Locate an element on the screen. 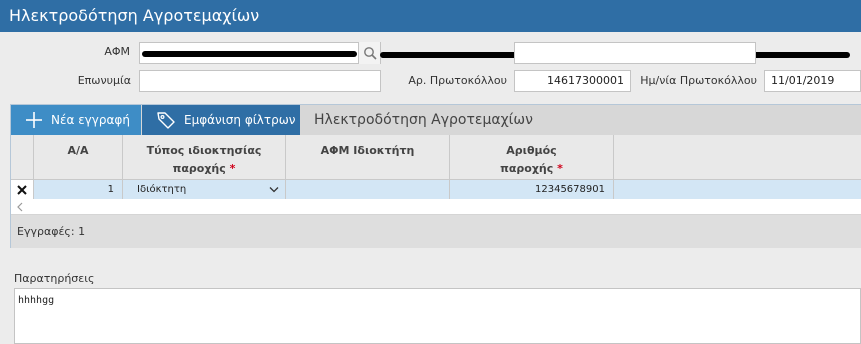 This screenshot has width=861, height=344. window-title: Ηλεκτροδότηση Αγροτεμαχίων is located at coordinates (430, 16).